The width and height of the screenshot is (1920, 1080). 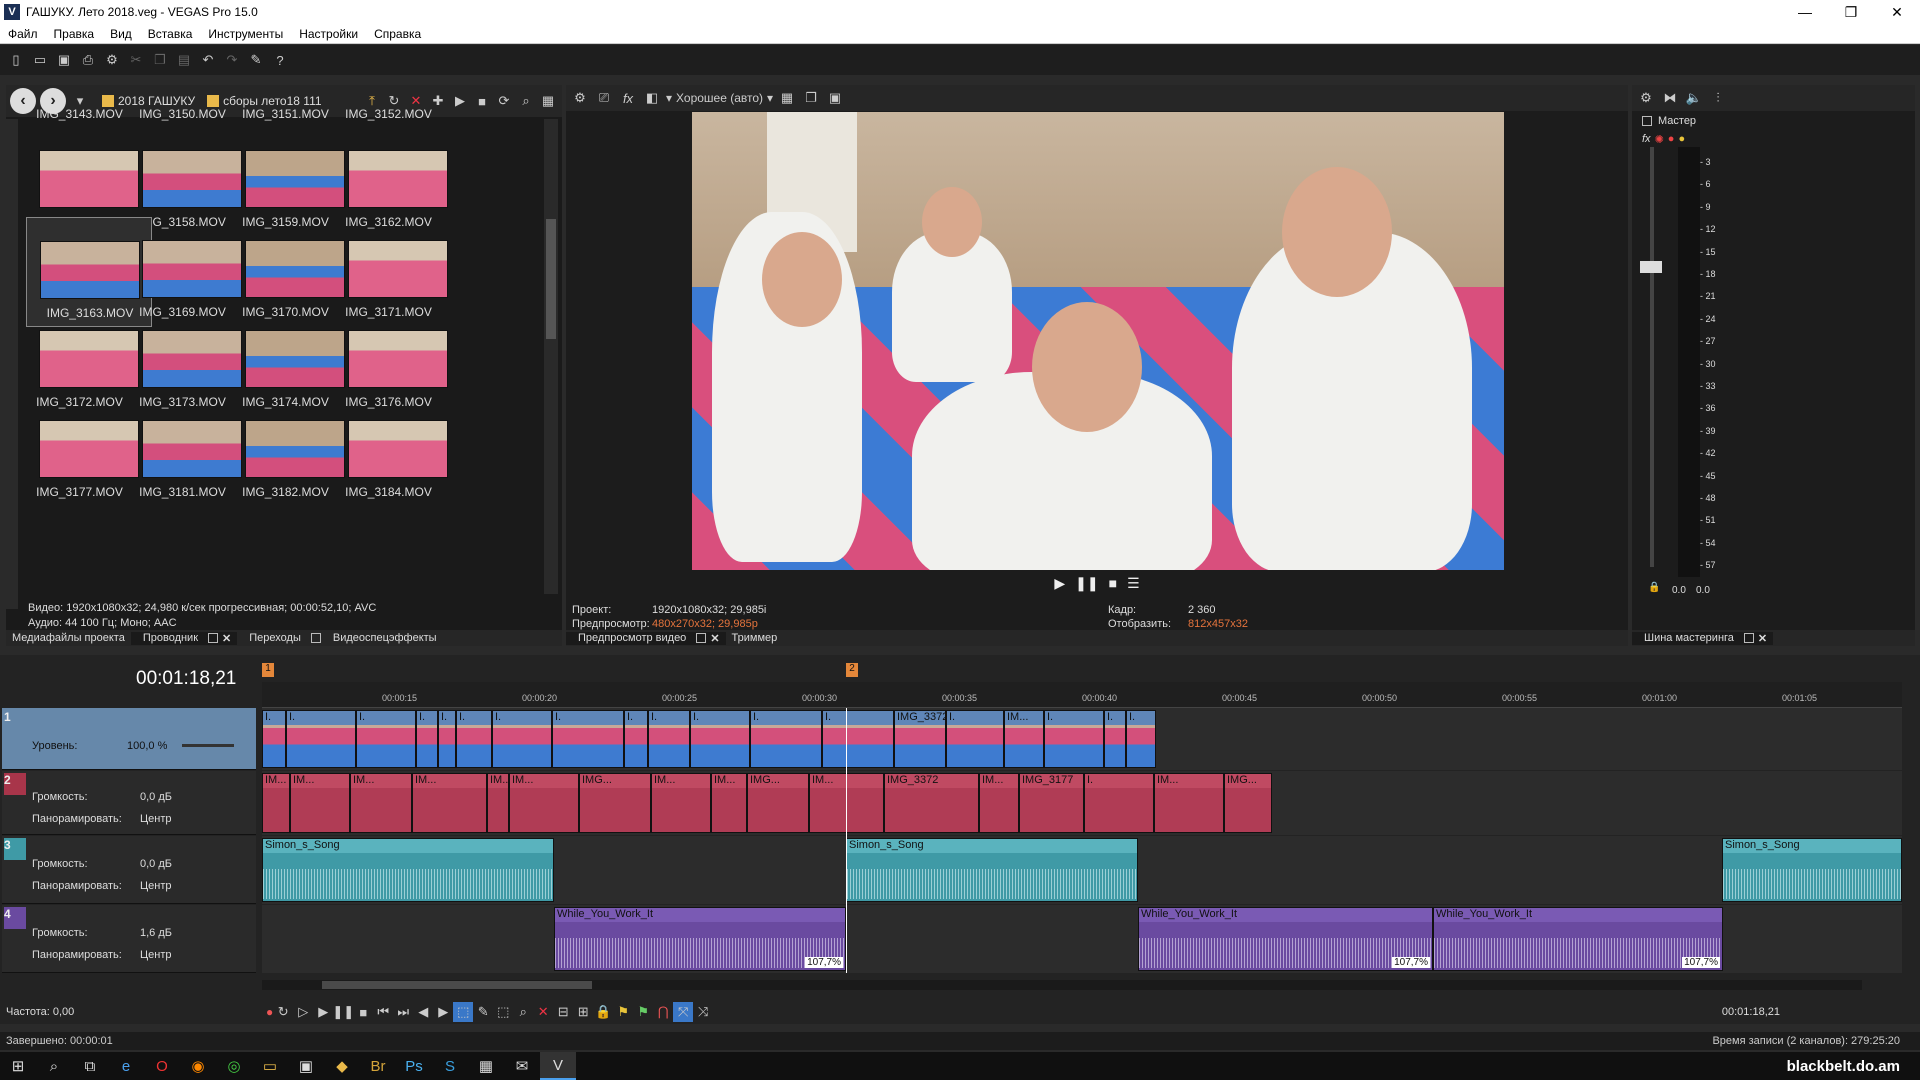 I want to click on bridge-icon: Br, so click(x=378, y=1066).